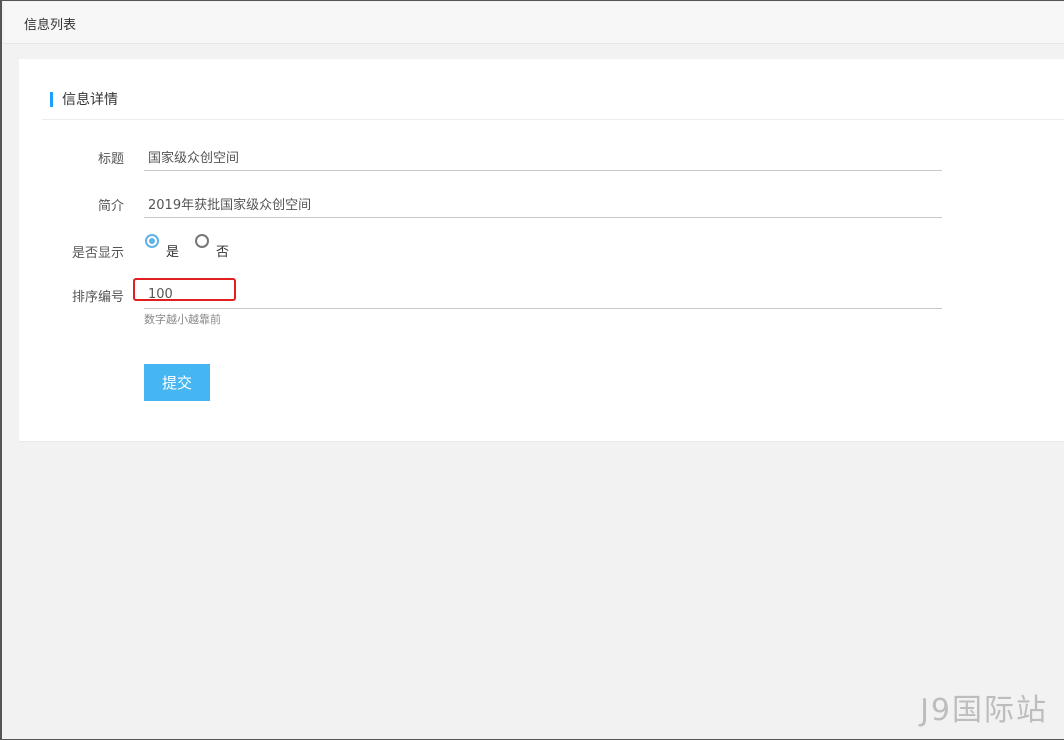 Image resolution: width=1064 pixels, height=740 pixels. Describe the element at coordinates (172, 250) in the screenshot. I see `radio-yes-label: 是` at that location.